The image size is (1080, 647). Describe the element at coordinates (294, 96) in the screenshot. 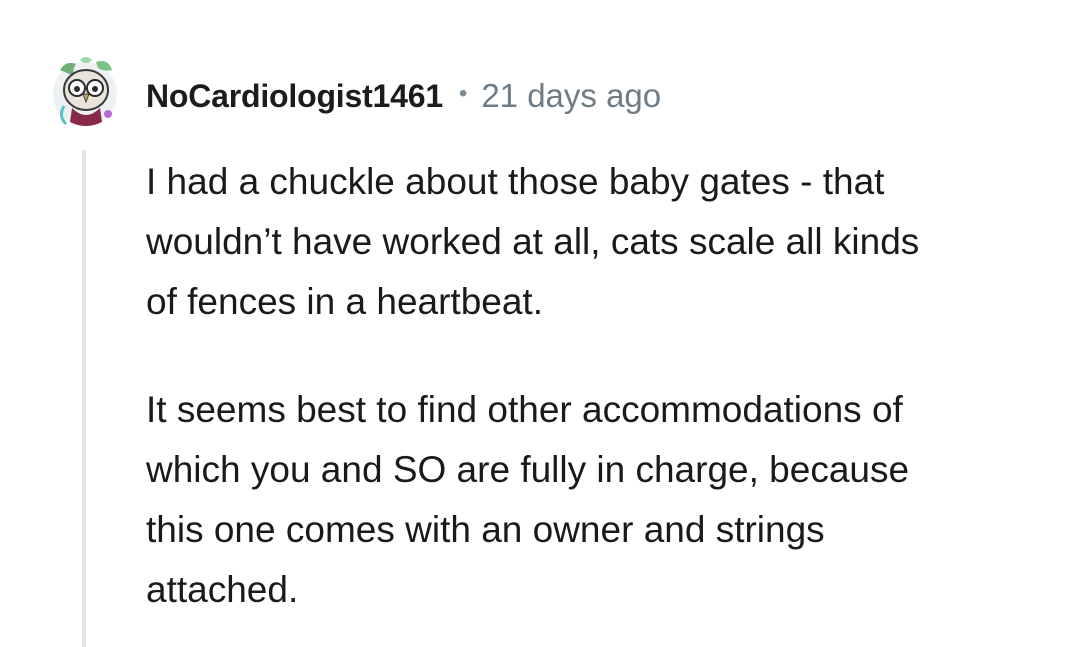

I see `author-username: NoCardiologist1461` at that location.